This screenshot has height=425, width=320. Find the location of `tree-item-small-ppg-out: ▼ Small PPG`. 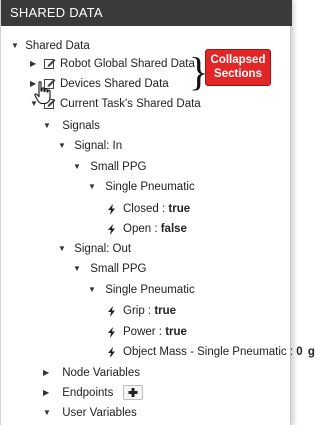

tree-item-small-ppg-out: ▼ Small PPG is located at coordinates (109, 269).